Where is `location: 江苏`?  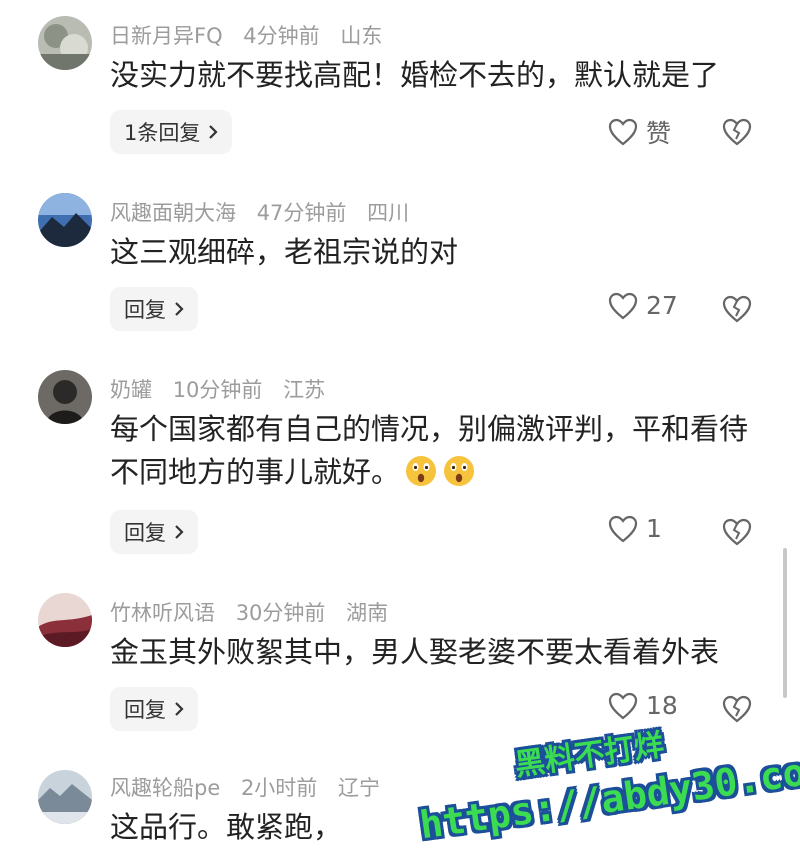 location: 江苏 is located at coordinates (304, 390).